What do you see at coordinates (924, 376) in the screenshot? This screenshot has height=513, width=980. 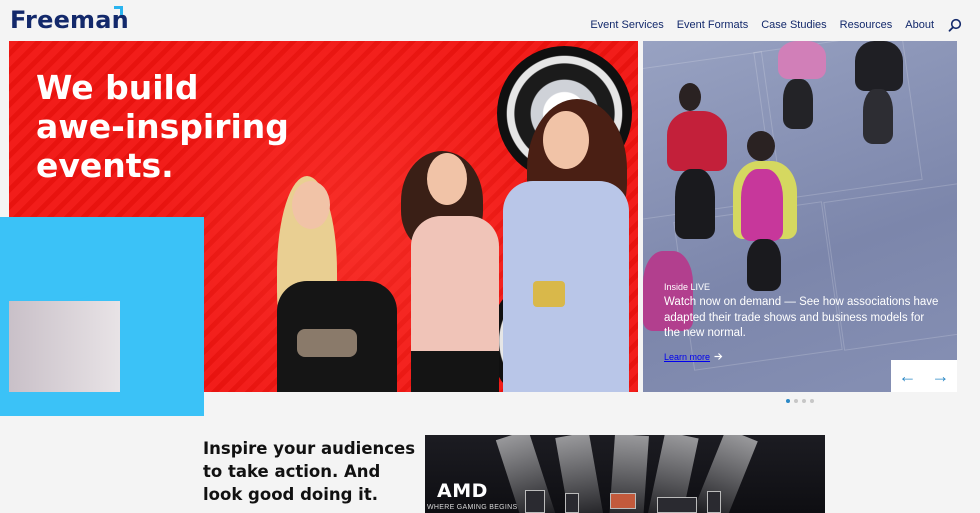 I see `carousel-controls: ← →` at bounding box center [924, 376].